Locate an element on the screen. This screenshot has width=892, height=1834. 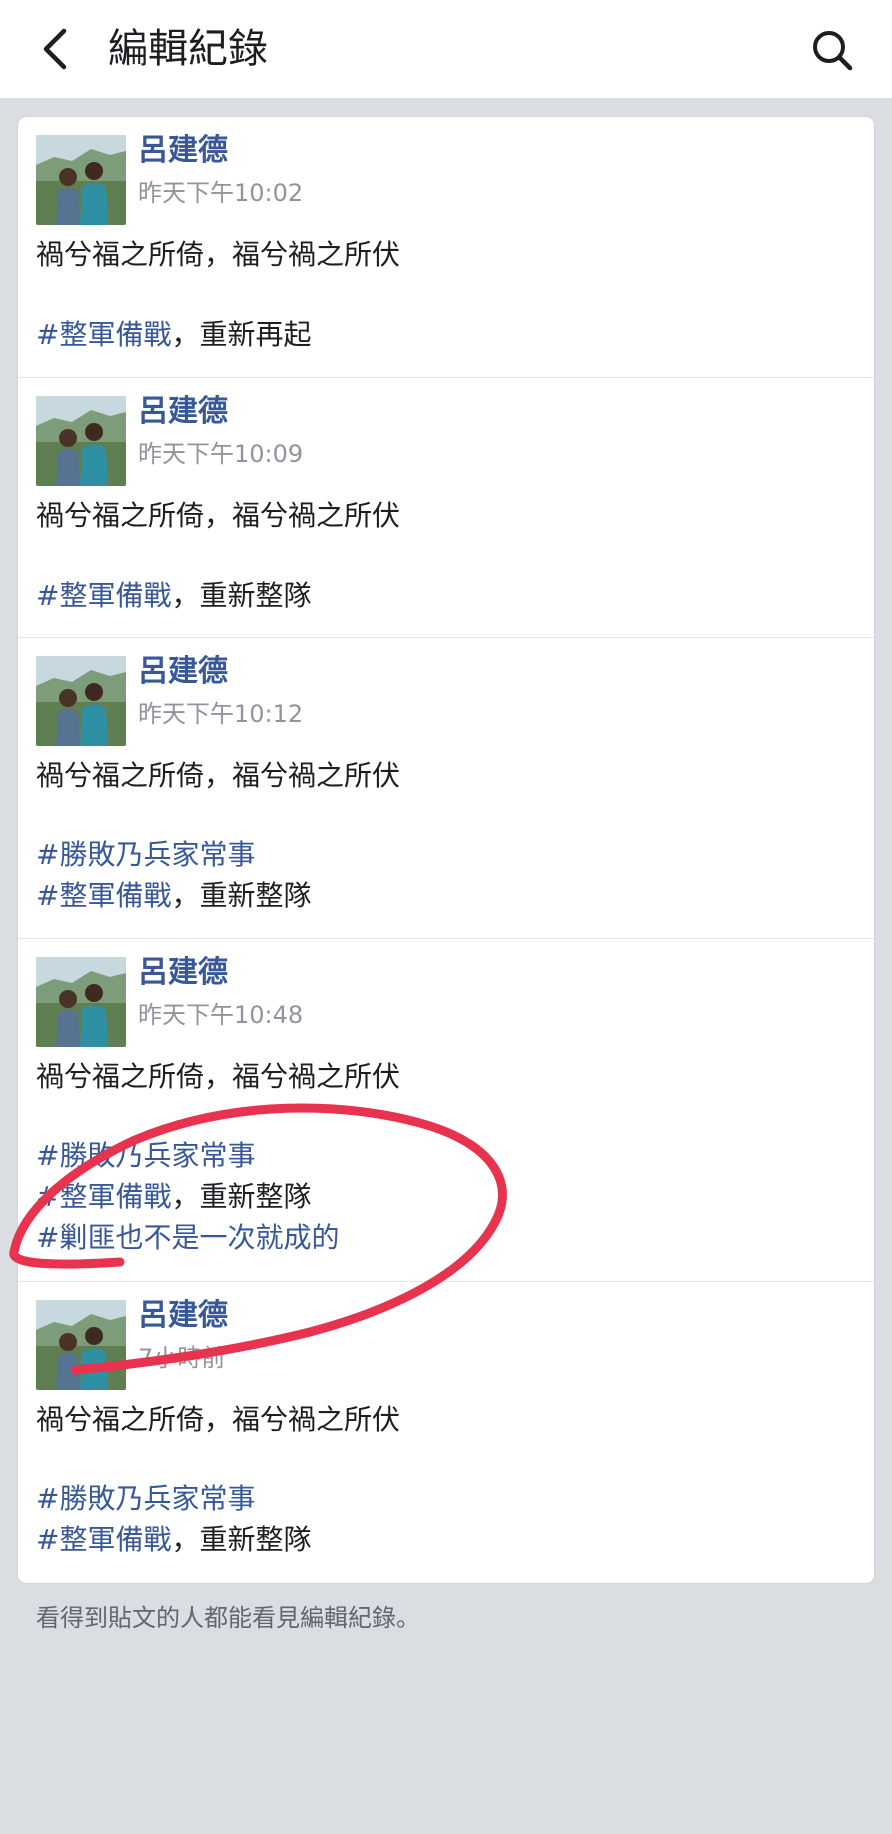
hashtag-link: #剿匪也不是一次就成的 is located at coordinates (187, 1237).